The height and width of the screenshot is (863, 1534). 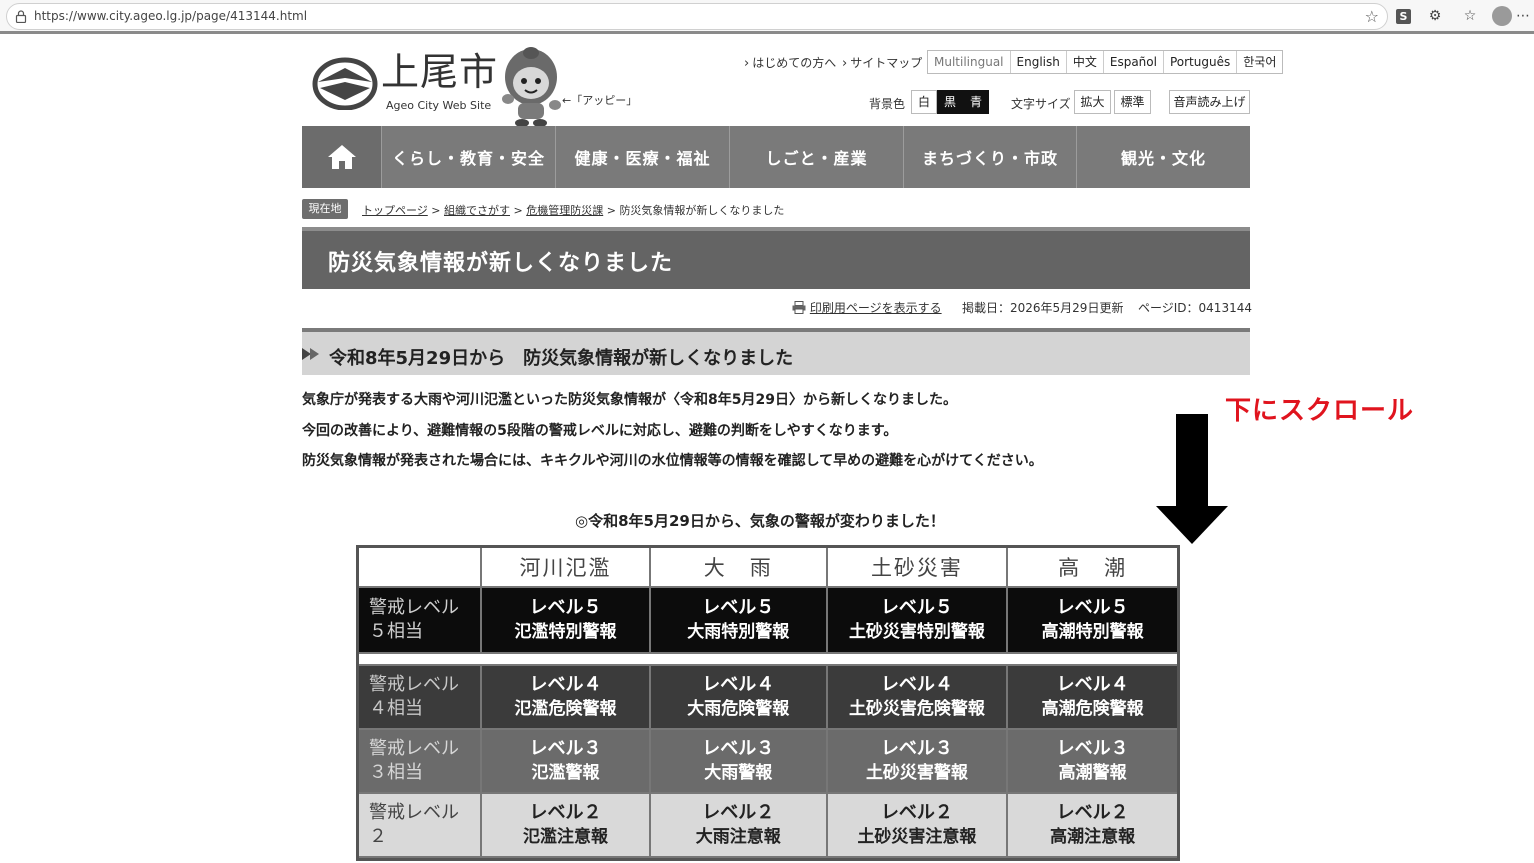 What do you see at coordinates (1470, 16) in the screenshot?
I see `favorites-icon: ☆` at bounding box center [1470, 16].